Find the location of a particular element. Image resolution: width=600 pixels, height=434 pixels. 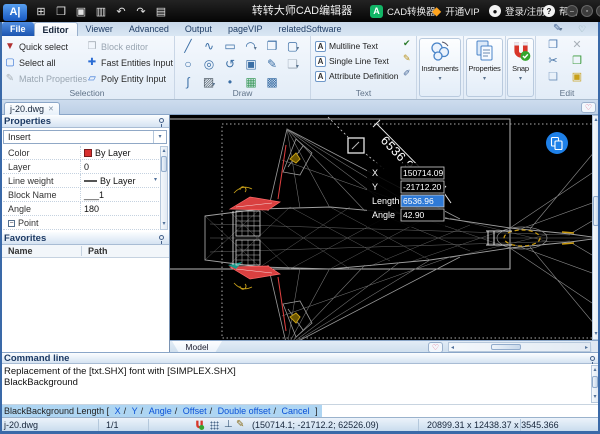

h-scrollbar: ◂ ▸ is located at coordinates (519, 347).